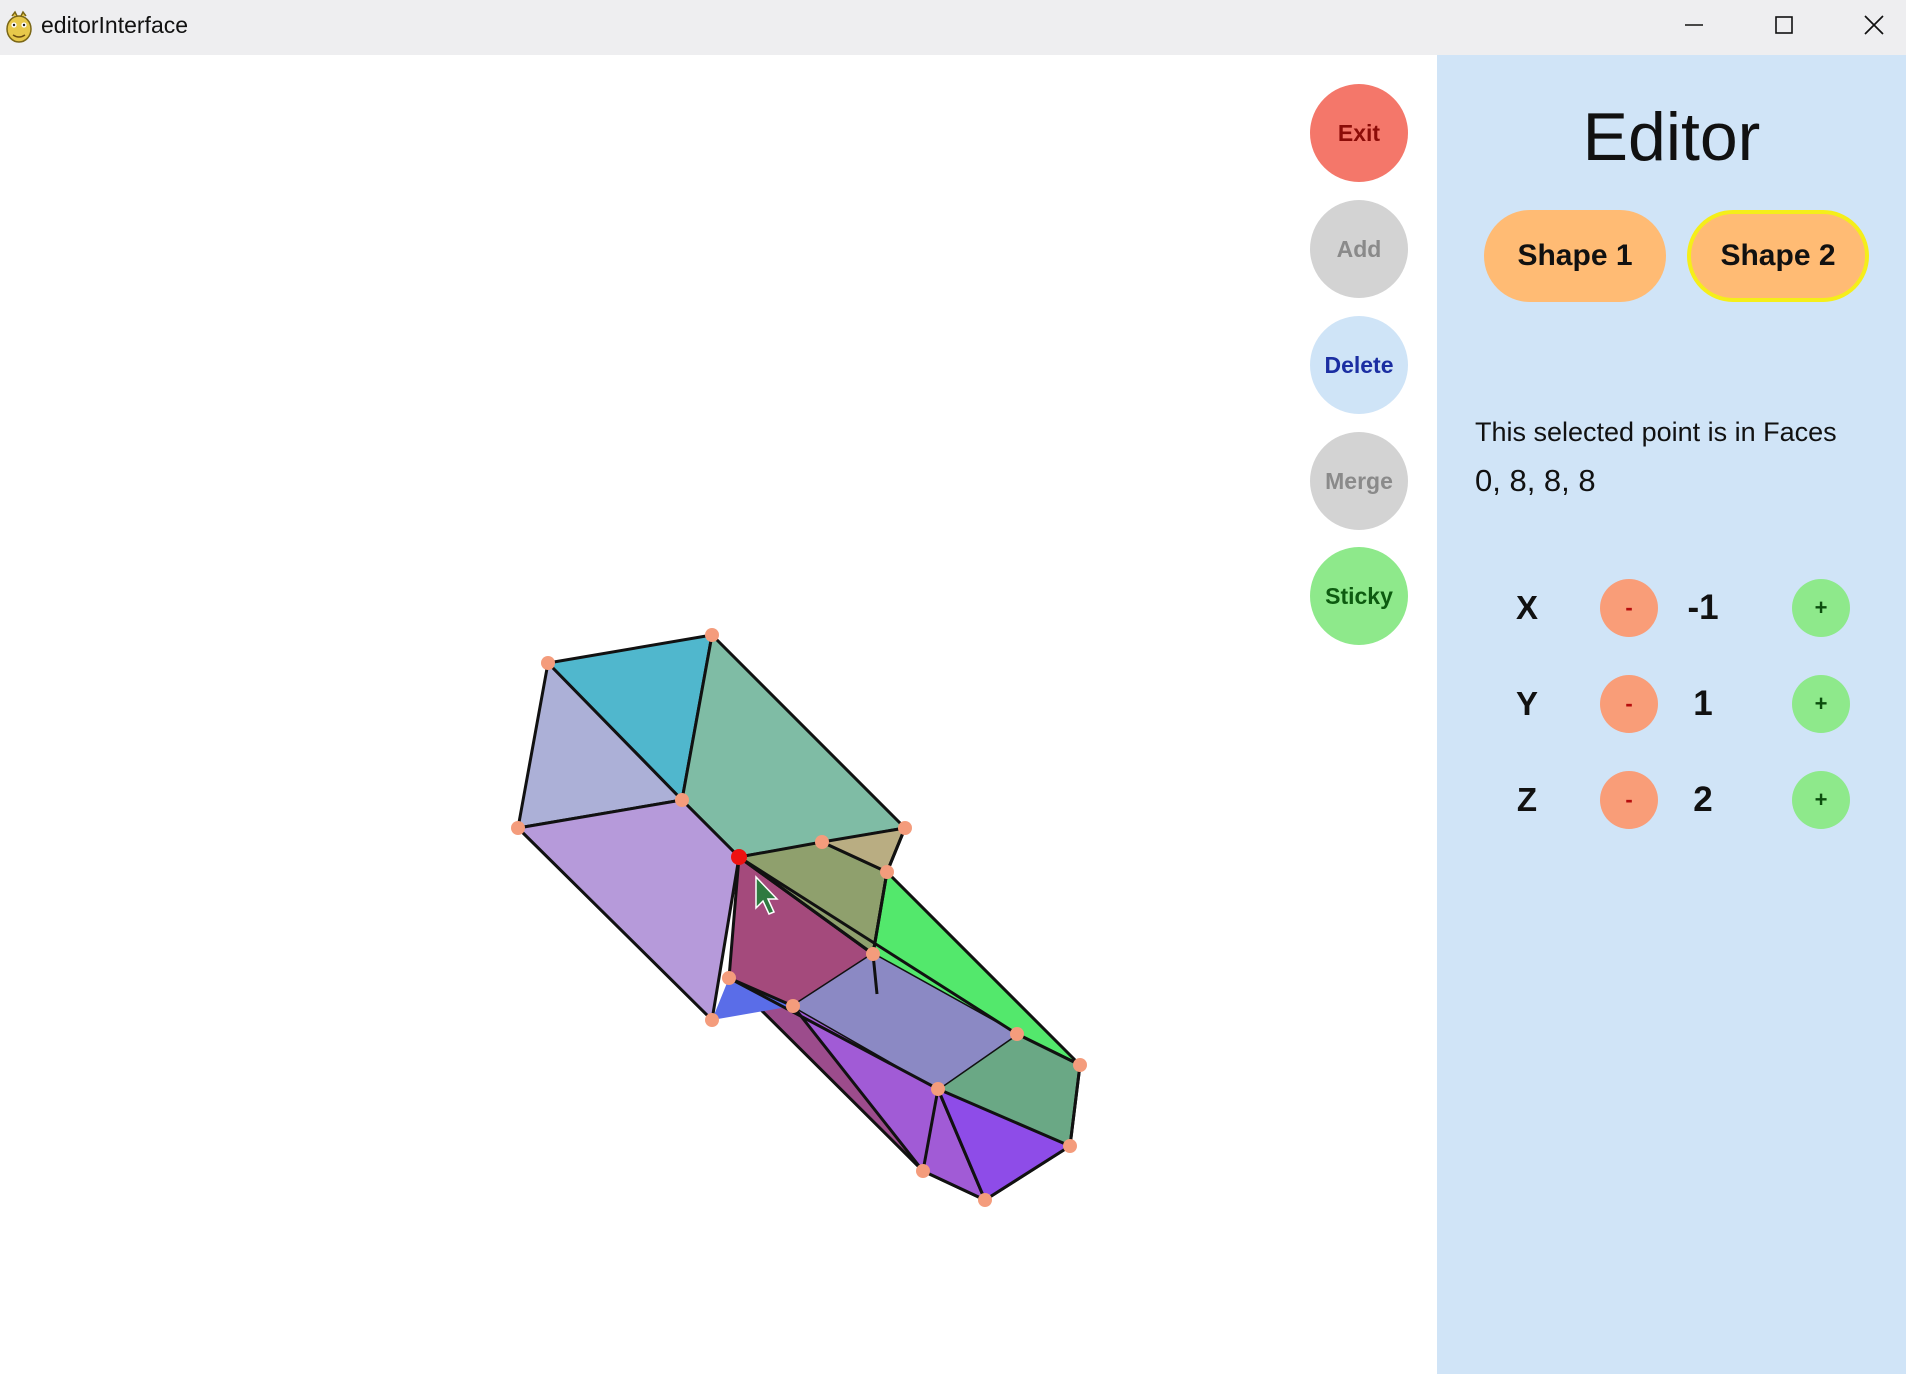  What do you see at coordinates (1821, 608) in the screenshot?
I see `x-increment-button: +` at bounding box center [1821, 608].